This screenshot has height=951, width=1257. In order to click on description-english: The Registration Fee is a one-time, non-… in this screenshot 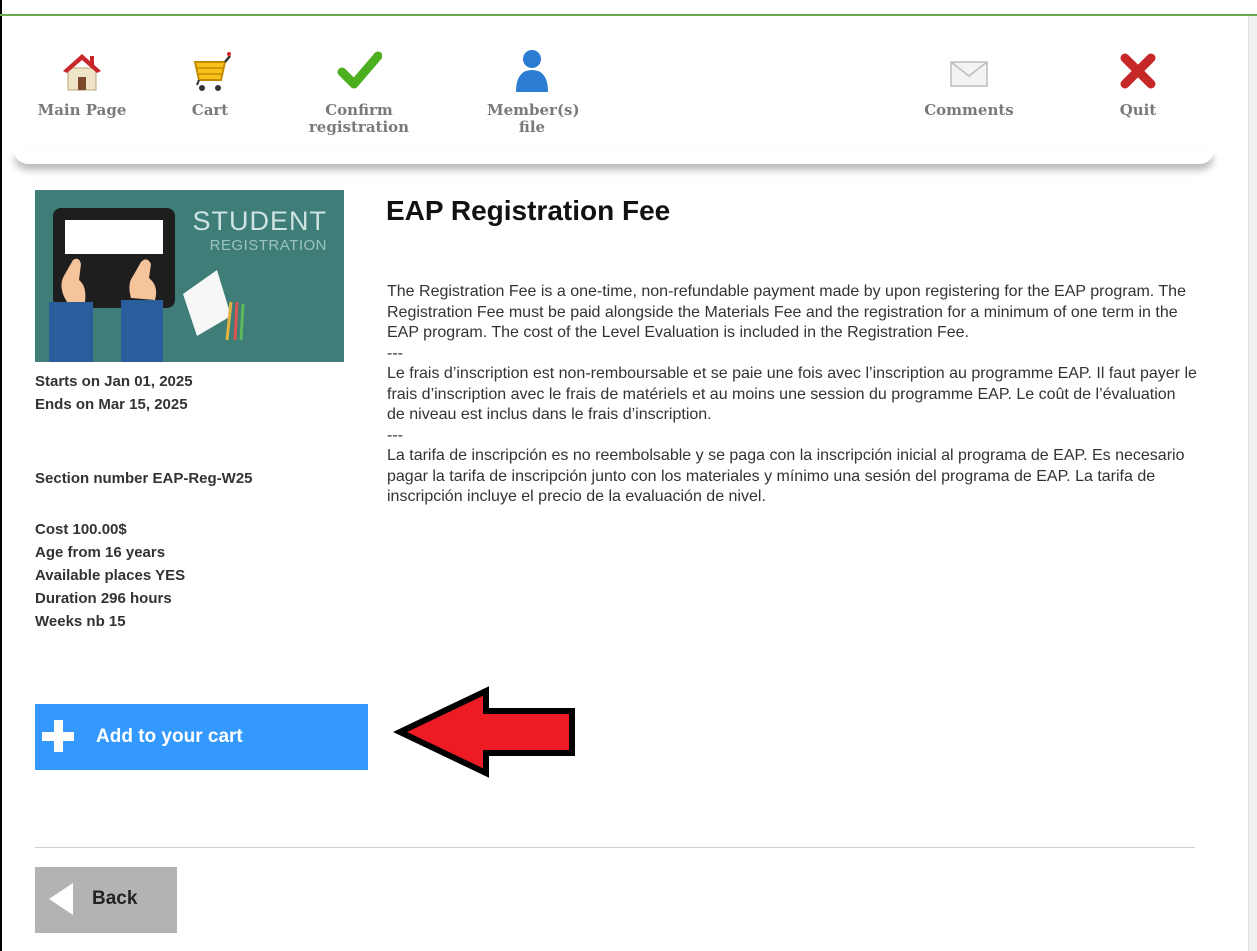, I will do `click(786, 312)`.